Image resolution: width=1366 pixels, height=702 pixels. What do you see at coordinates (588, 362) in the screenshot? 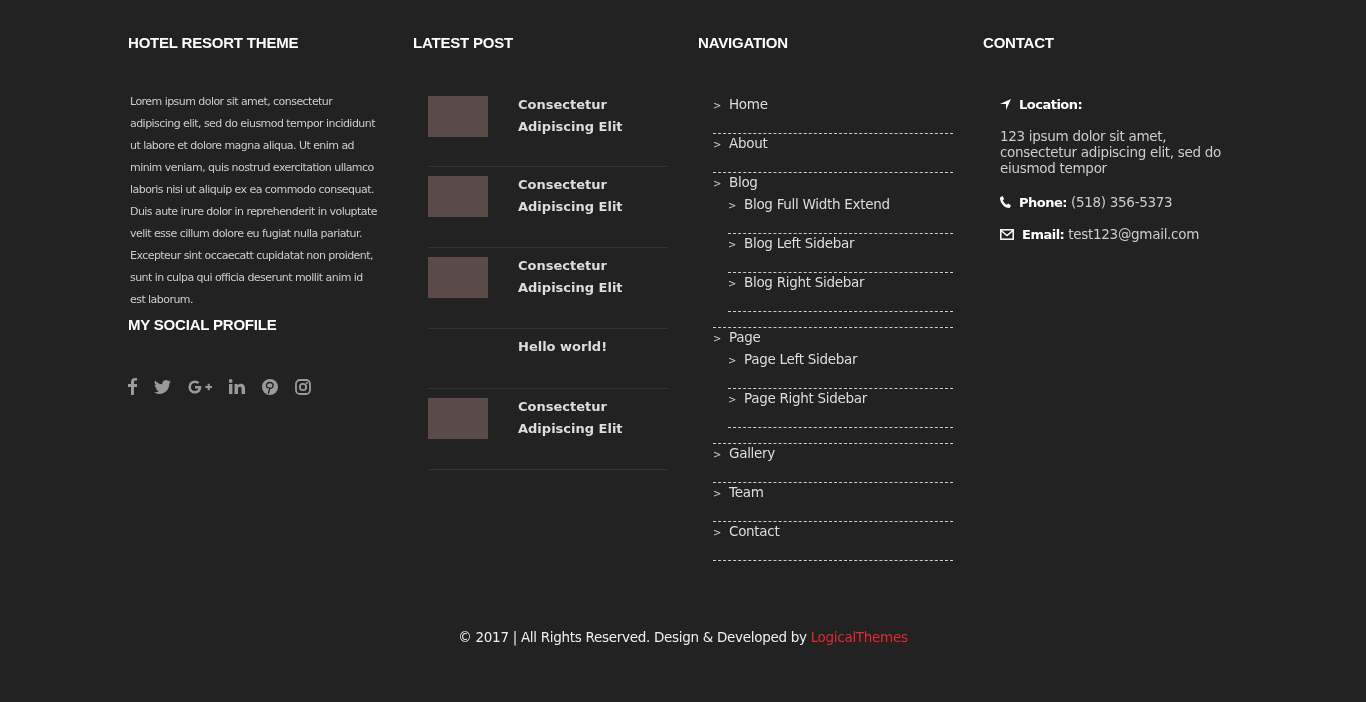
I see `post-title-link: Hello world!` at bounding box center [588, 362].